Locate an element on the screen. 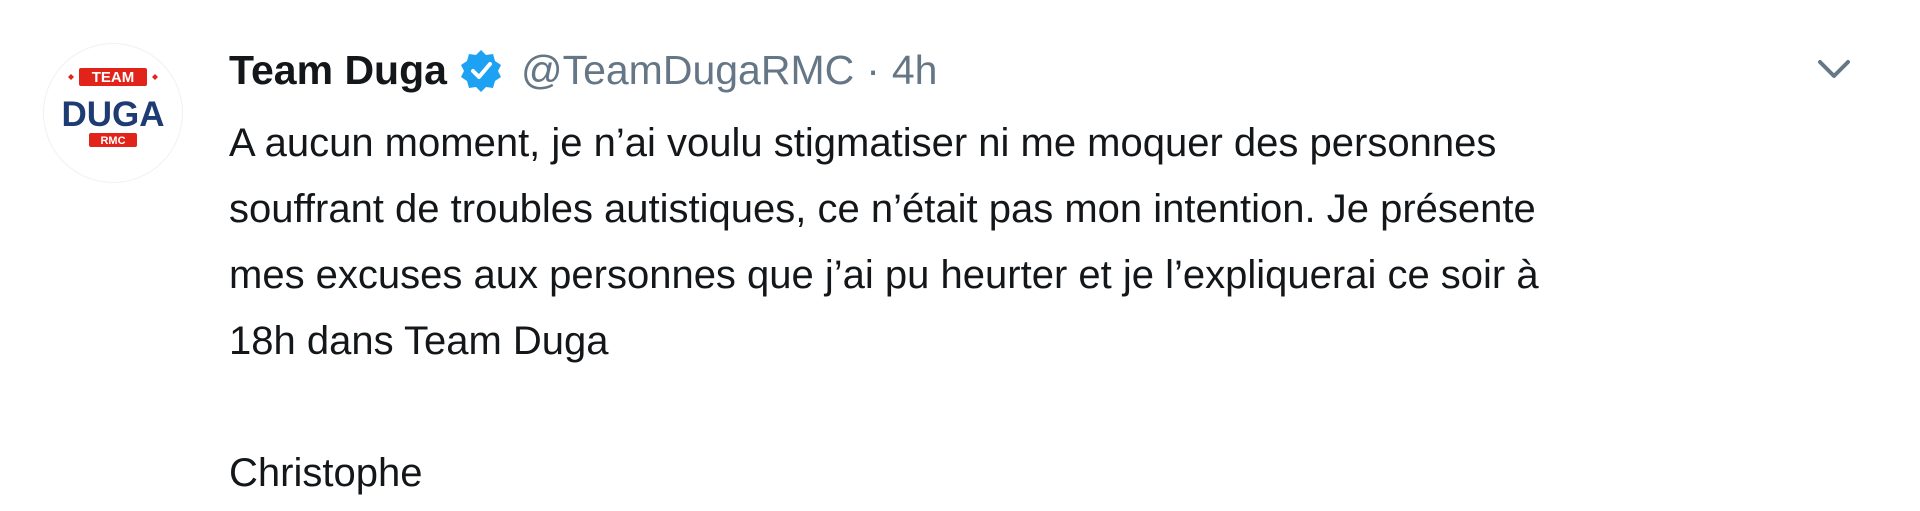 The height and width of the screenshot is (511, 1920). paragraph-break is located at coordinates (1049, 407).